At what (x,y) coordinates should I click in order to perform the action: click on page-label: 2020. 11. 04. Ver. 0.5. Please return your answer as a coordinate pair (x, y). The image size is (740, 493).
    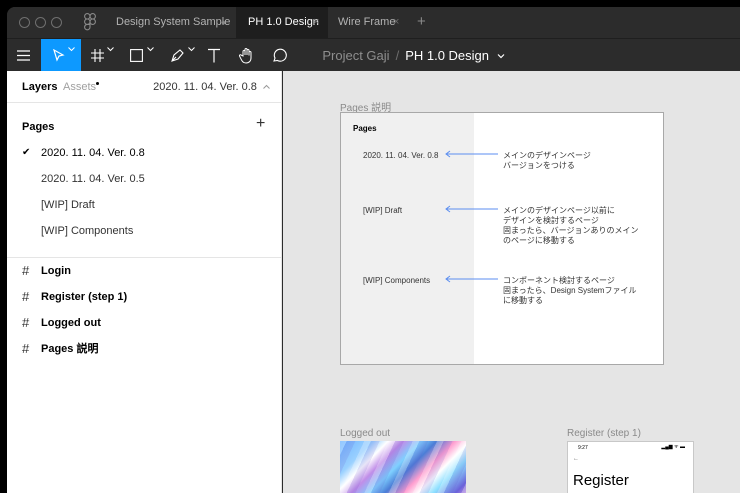
    Looking at the image, I should click on (93, 179).